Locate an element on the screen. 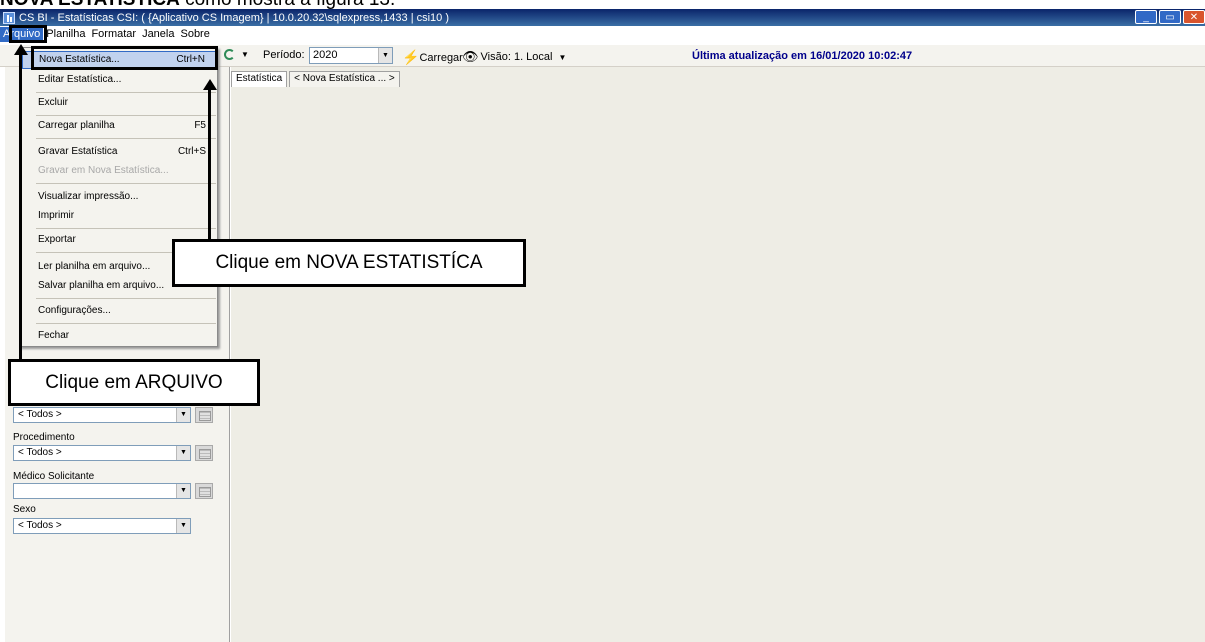  eye-icon: 👁 is located at coordinates (470, 56).